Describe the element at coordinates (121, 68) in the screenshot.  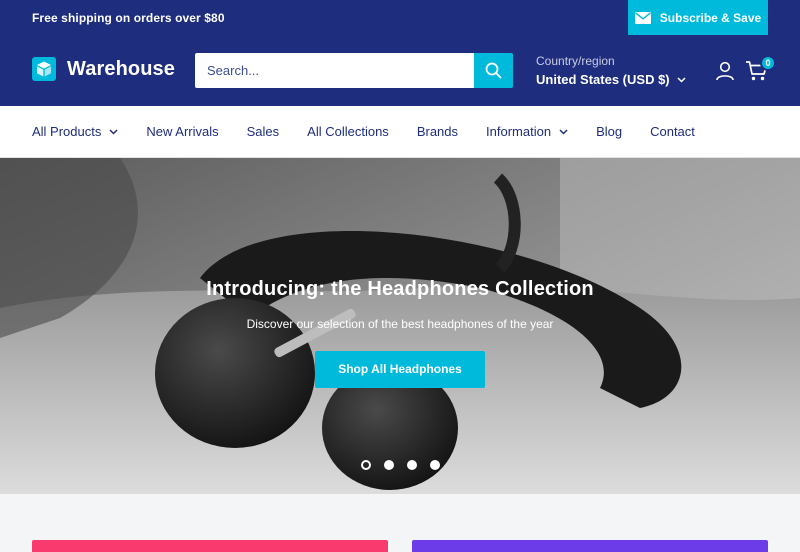
I see `logo-text: Warehouse` at that location.